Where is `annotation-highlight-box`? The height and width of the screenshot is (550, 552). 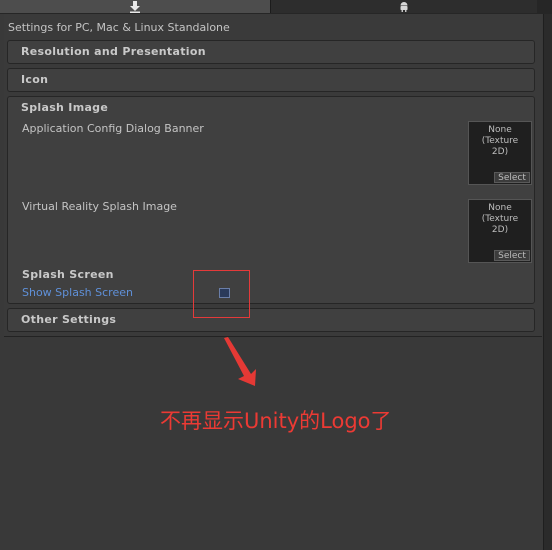
annotation-highlight-box is located at coordinates (221, 294).